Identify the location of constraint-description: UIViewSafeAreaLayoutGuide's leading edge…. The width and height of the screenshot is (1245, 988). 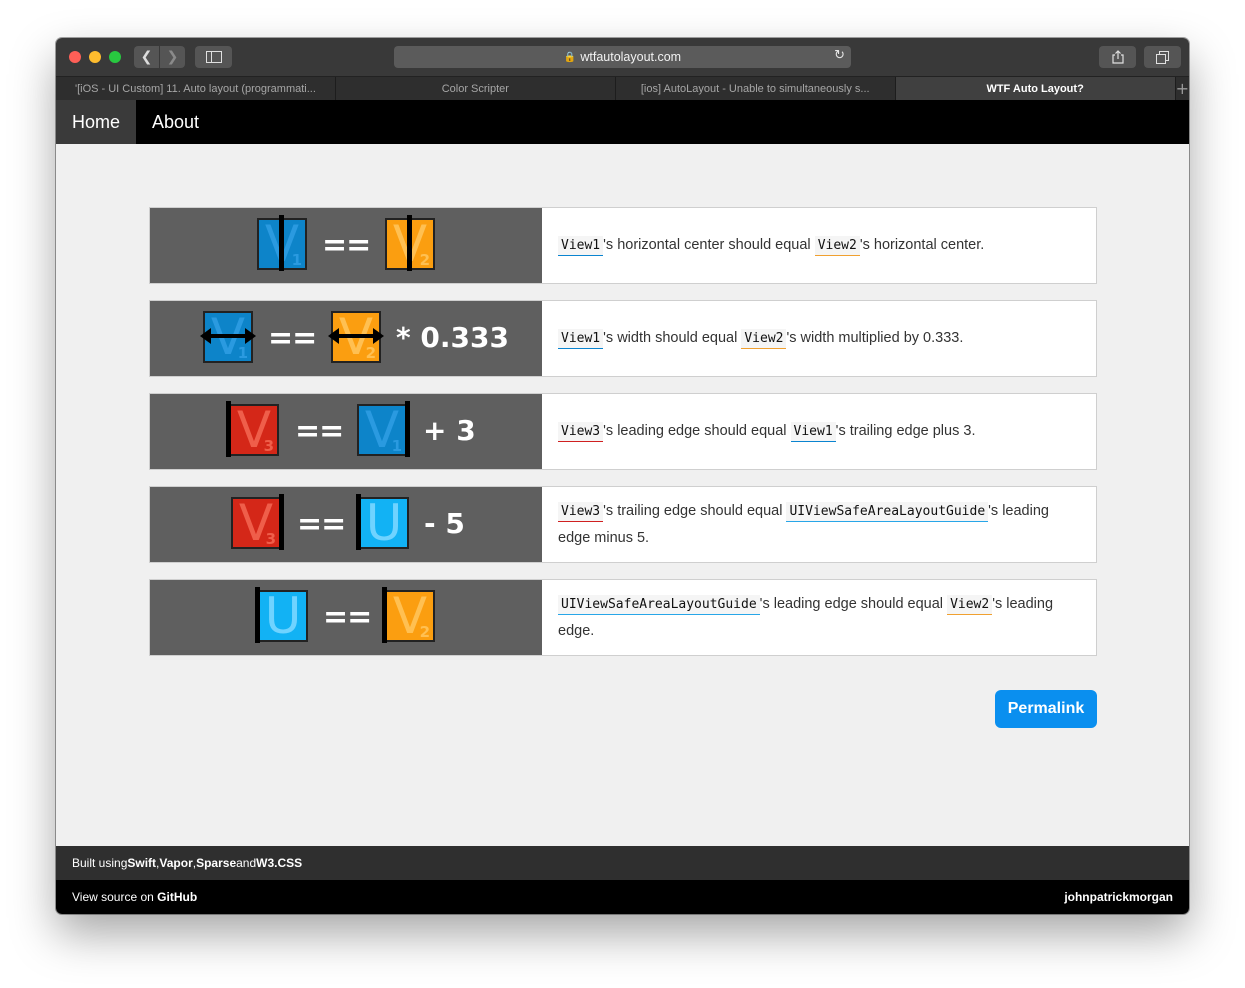
(819, 617).